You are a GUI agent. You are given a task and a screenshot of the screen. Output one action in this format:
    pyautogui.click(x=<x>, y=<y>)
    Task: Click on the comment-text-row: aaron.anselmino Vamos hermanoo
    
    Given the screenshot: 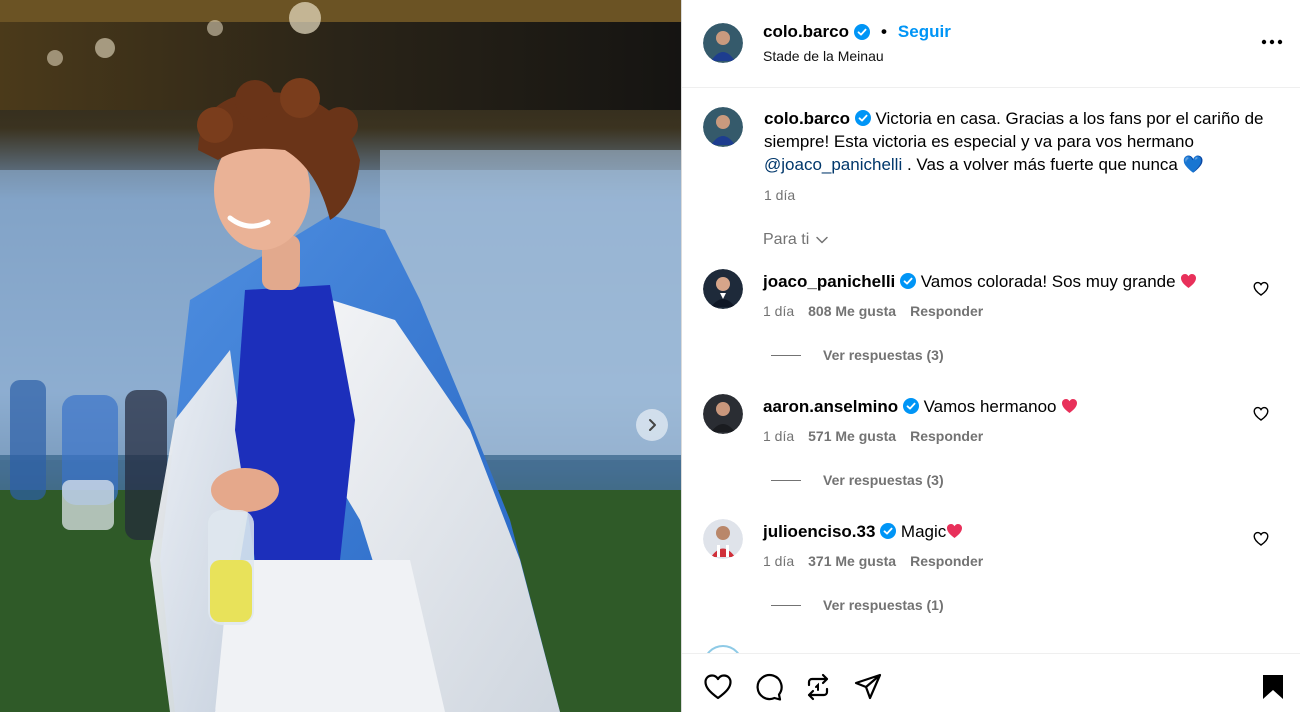 What is the action you would take?
    pyautogui.click(x=1013, y=407)
    